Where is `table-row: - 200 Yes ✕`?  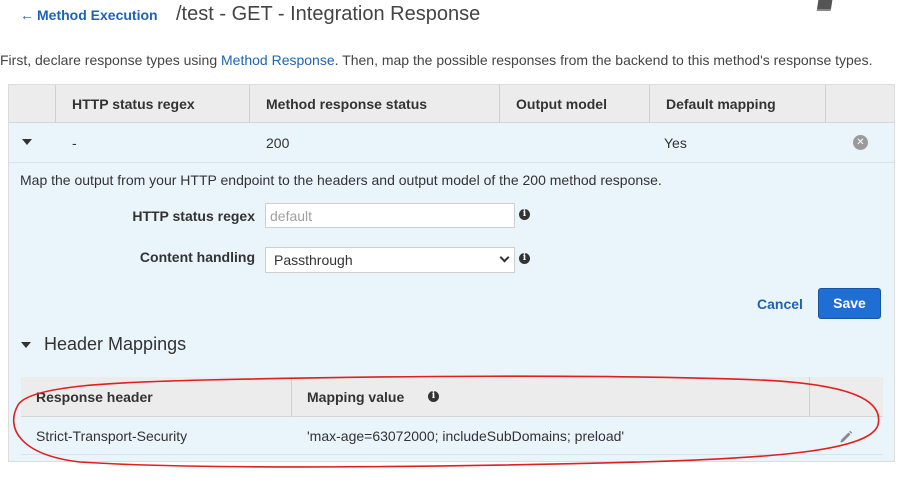
table-row: - 200 Yes ✕ is located at coordinates (451, 143).